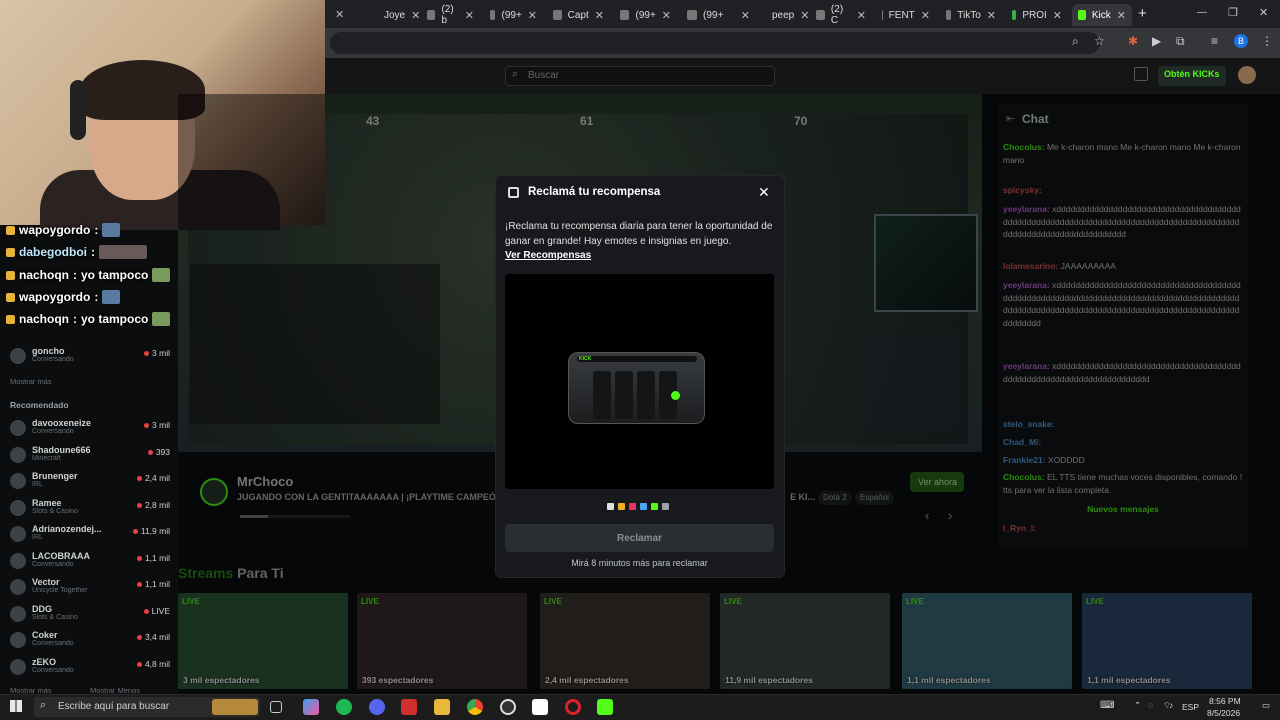  I want to click on notification-icon: ▭, so click(1266, 705).